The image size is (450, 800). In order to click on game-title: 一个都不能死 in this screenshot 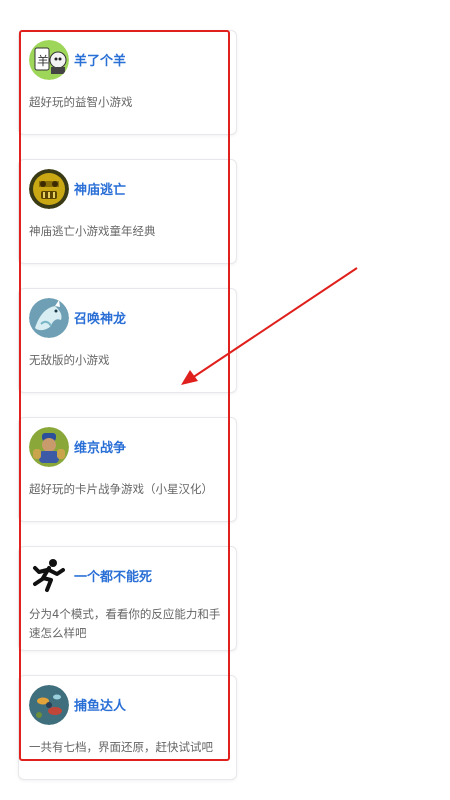, I will do `click(113, 575)`.